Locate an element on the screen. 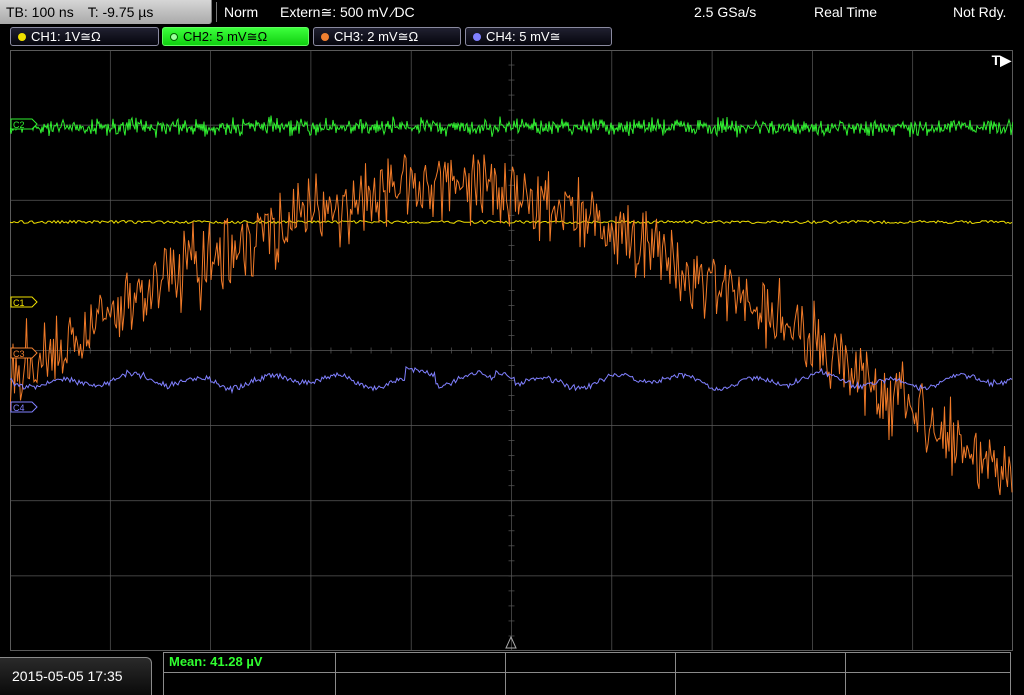 Image resolution: width=1024 pixels, height=695 pixels. trigger-indicator: T▶ is located at coordinates (1001, 60).